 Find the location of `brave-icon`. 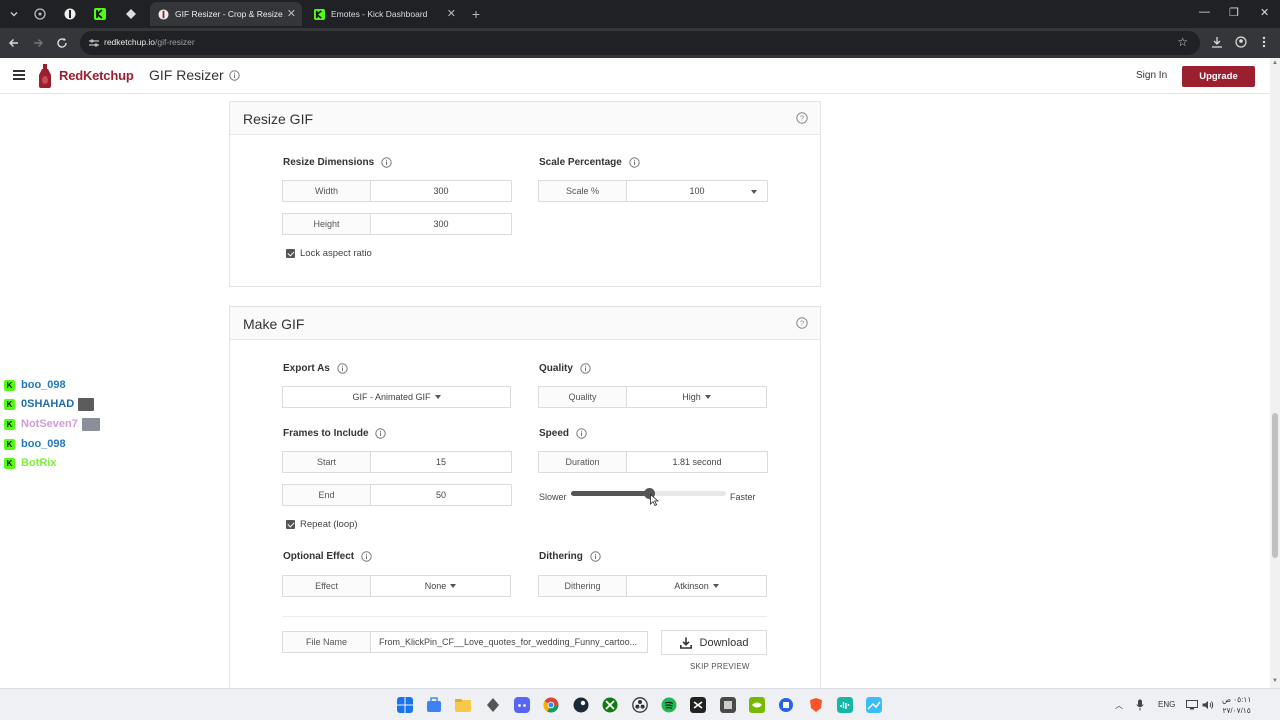

brave-icon is located at coordinates (816, 705).